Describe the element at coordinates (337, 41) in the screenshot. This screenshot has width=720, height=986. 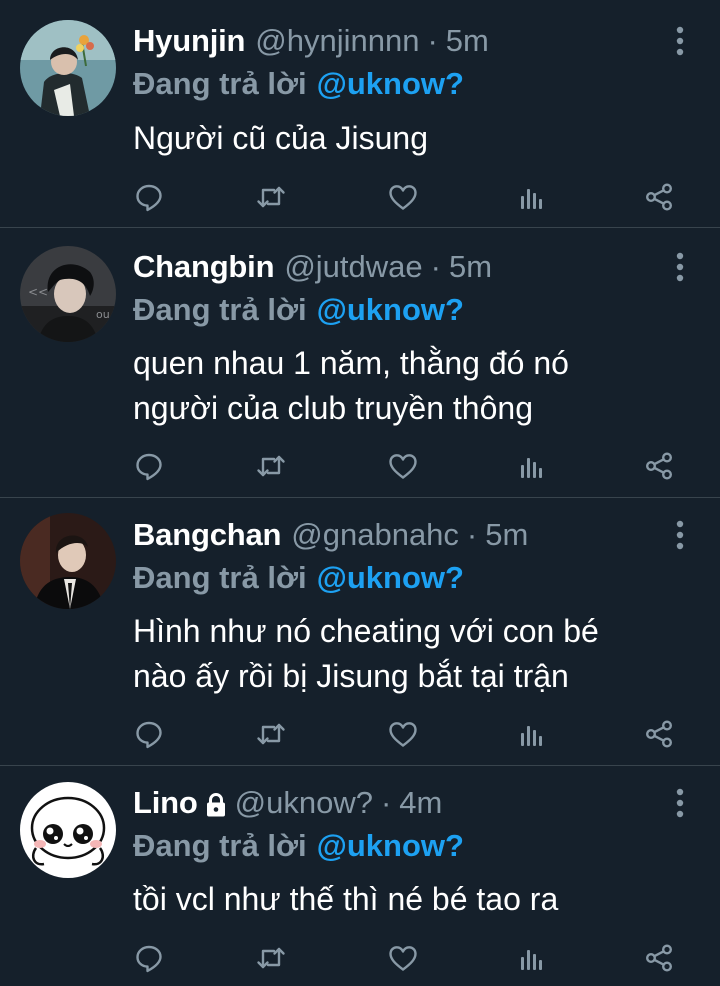
I see `user-handle: @hynjinnnn` at that location.